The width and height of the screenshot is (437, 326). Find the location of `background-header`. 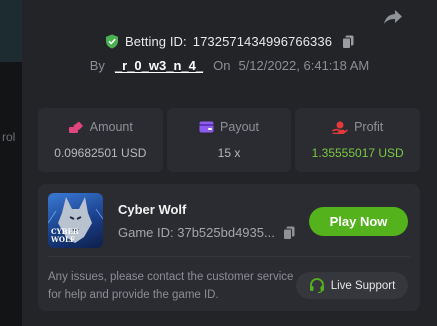

background-header is located at coordinates (11, 31).